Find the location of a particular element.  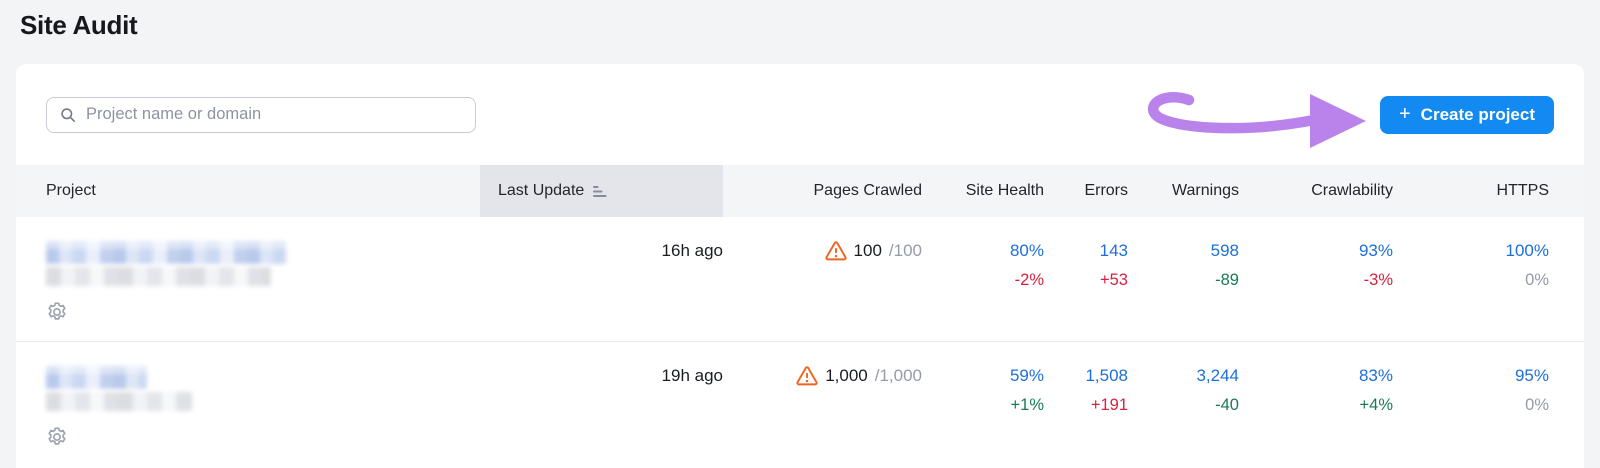

crawlability-cell: 93% -3% is located at coordinates (1316, 279).